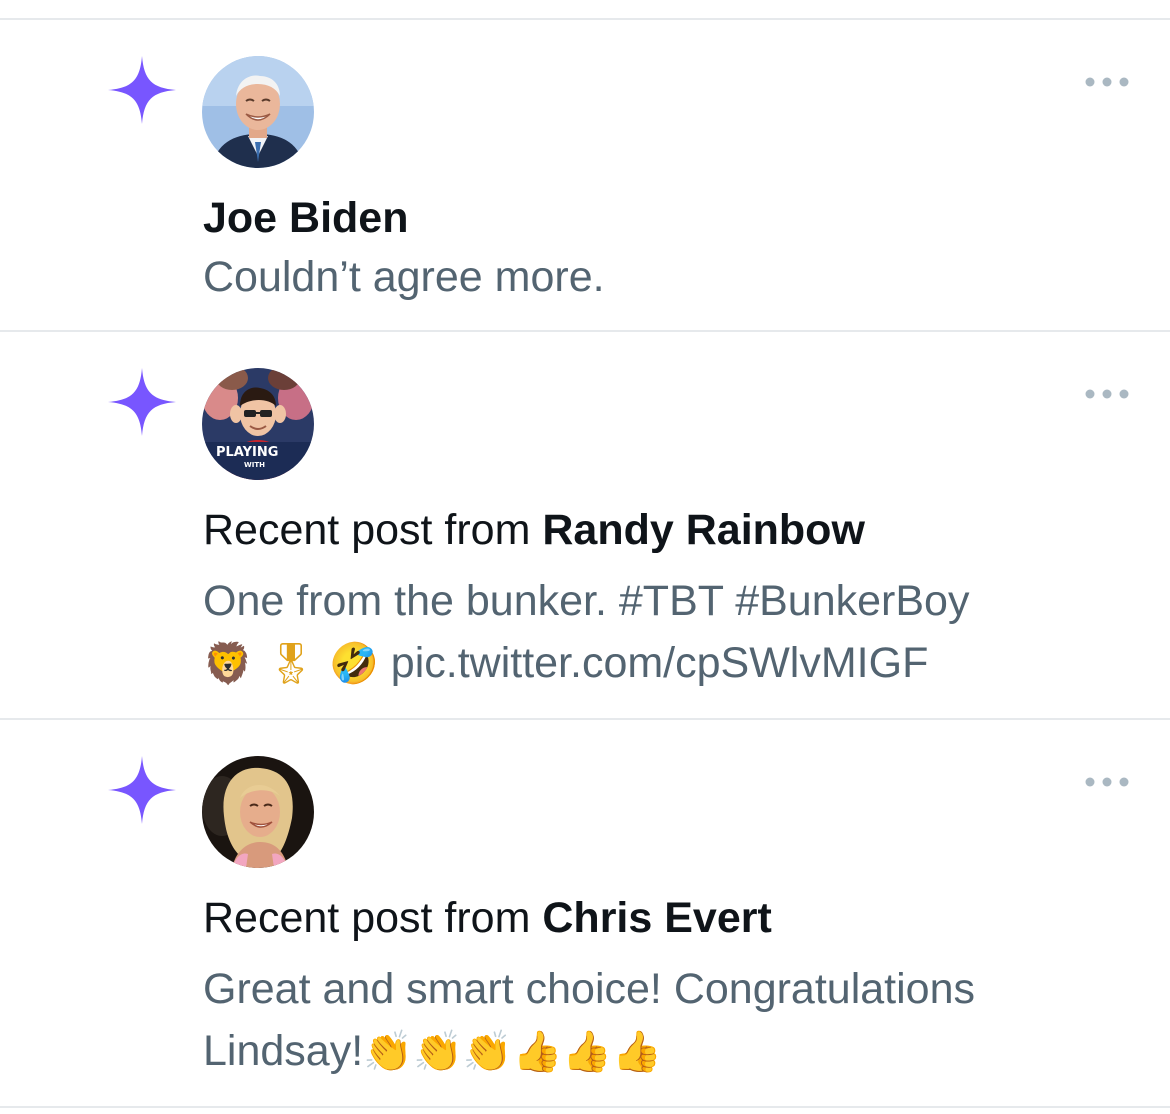  What do you see at coordinates (512, 1052) in the screenshot?
I see `post-emojis: 👏👏👏👍👍👍` at bounding box center [512, 1052].